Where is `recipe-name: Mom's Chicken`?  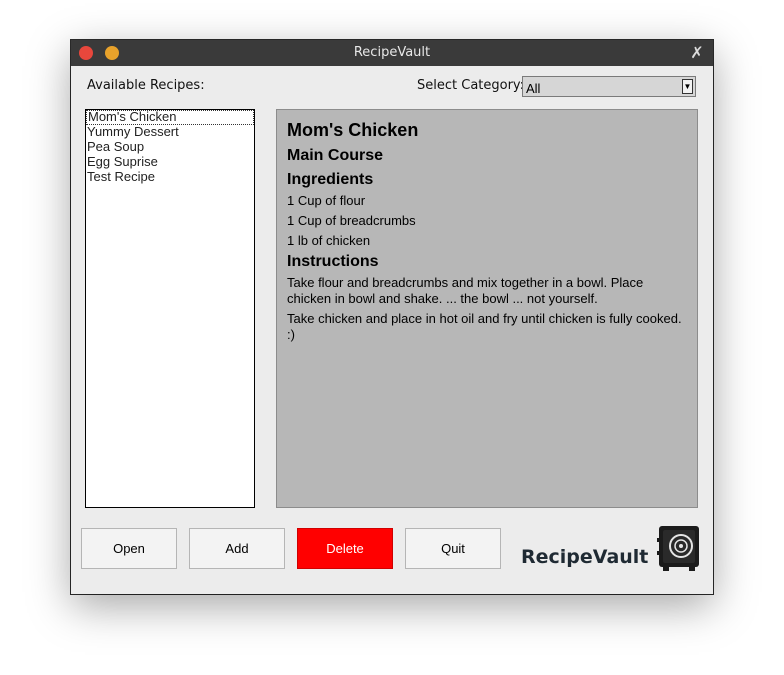
recipe-name: Mom's Chicken is located at coordinates (353, 130).